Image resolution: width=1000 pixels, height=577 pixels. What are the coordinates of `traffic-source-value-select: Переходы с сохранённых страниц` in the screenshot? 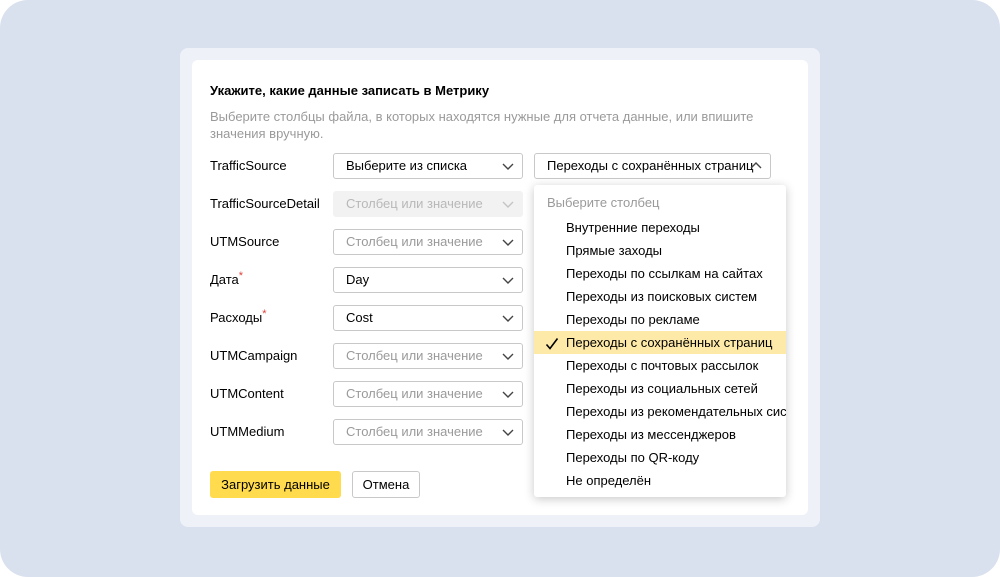 It's located at (652, 166).